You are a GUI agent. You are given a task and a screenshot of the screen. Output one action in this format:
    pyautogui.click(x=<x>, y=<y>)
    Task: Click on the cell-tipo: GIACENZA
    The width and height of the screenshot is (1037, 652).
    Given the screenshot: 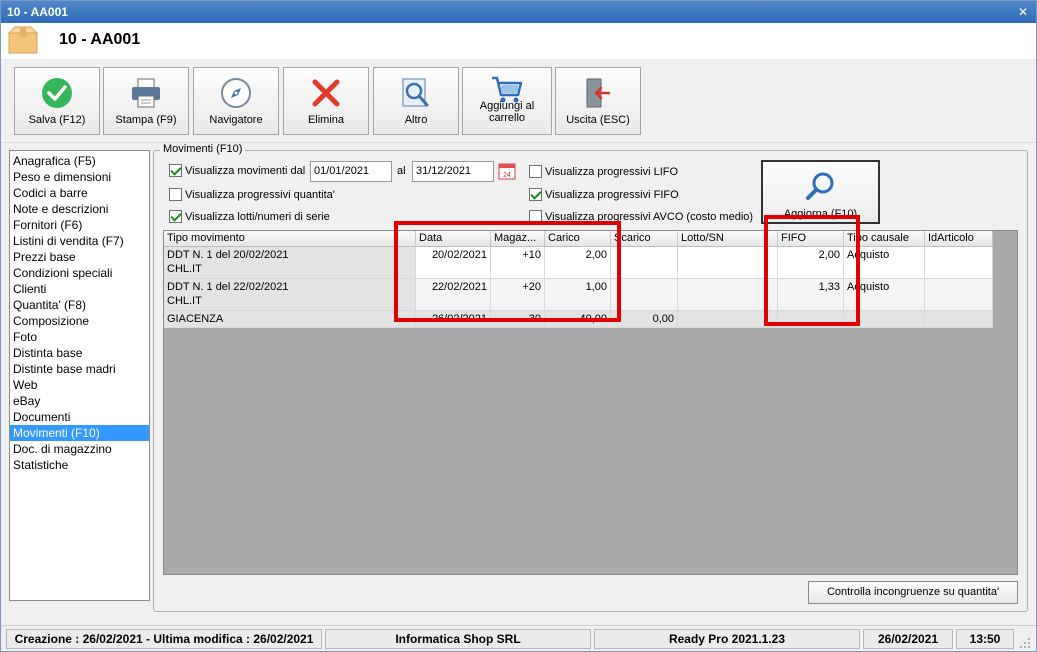 What is the action you would take?
    pyautogui.click(x=290, y=319)
    